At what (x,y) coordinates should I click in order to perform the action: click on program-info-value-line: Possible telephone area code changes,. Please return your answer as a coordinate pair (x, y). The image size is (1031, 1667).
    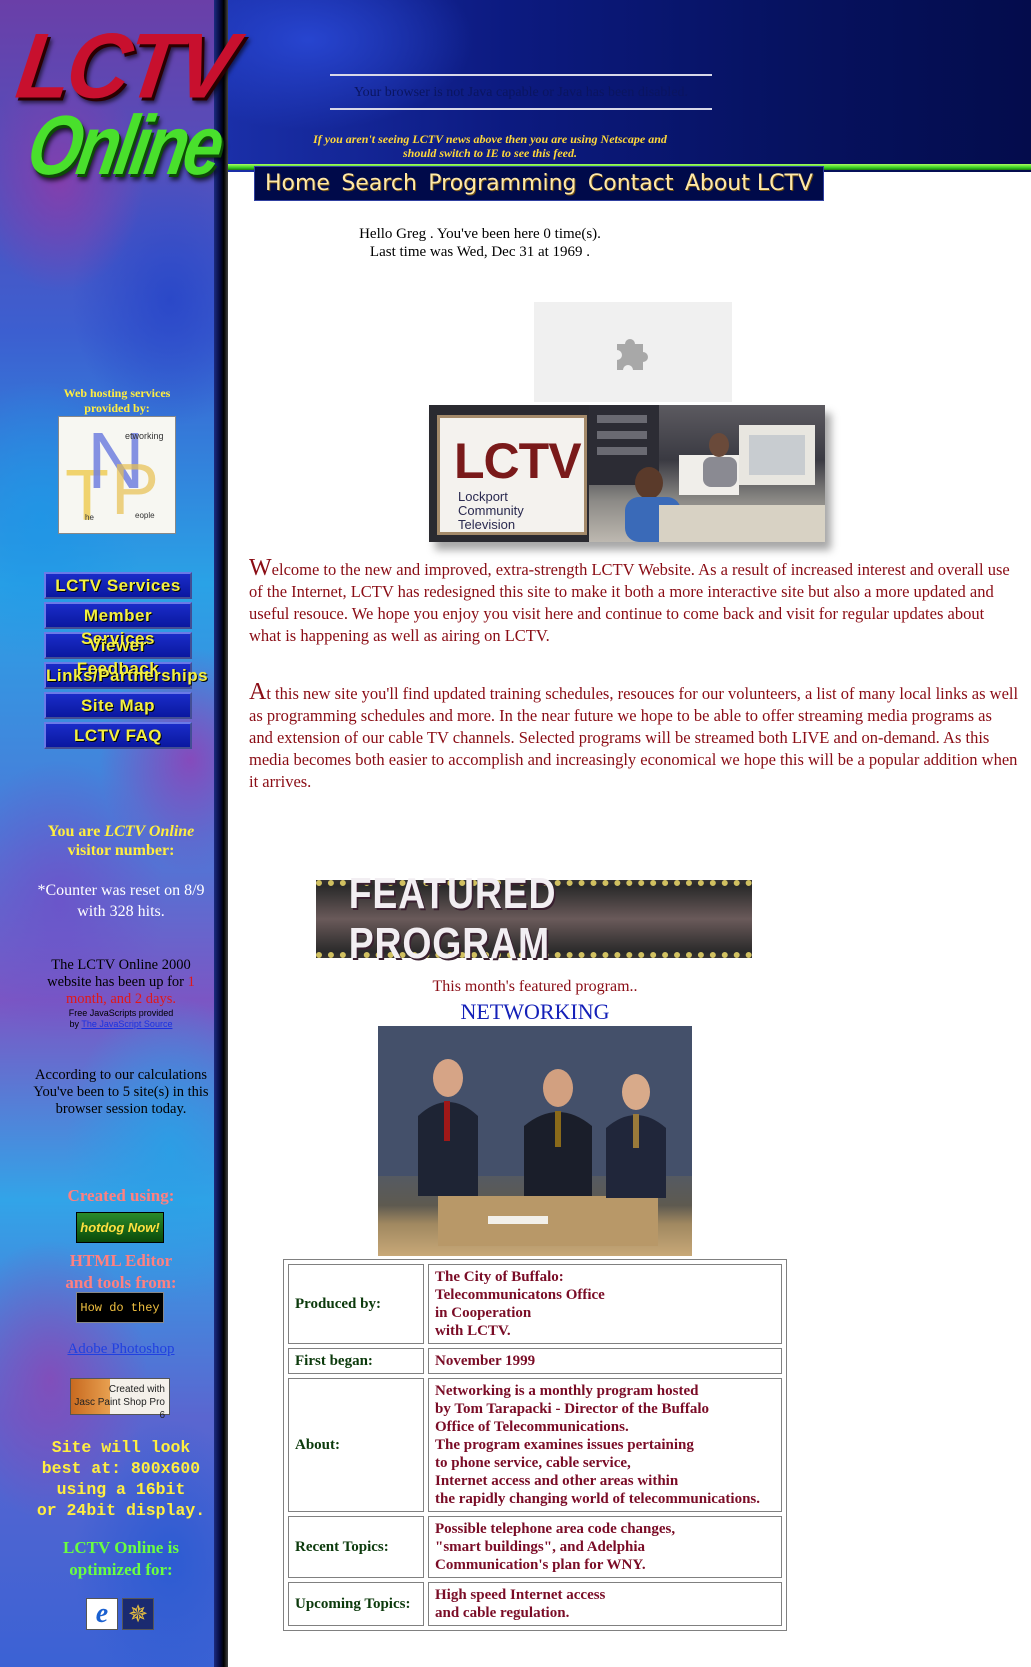
    Looking at the image, I should click on (555, 1529).